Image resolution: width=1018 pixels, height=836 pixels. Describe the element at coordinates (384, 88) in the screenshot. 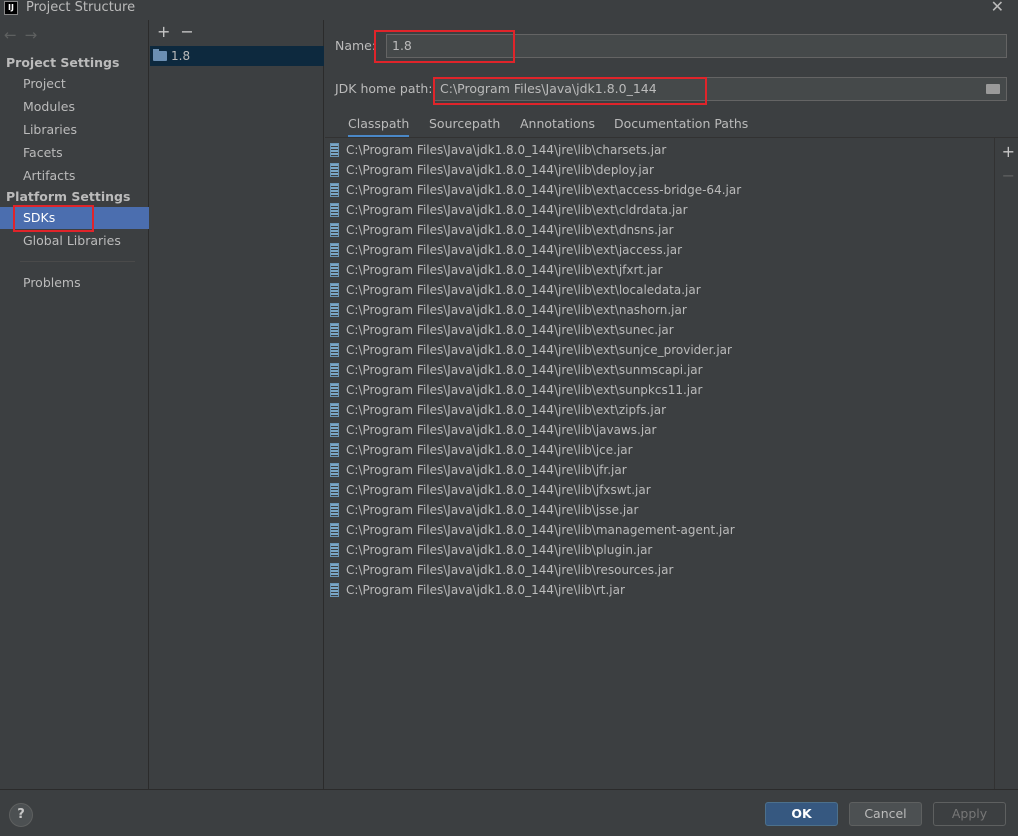

I see `jdk-home-path-label: JDK home path:` at that location.